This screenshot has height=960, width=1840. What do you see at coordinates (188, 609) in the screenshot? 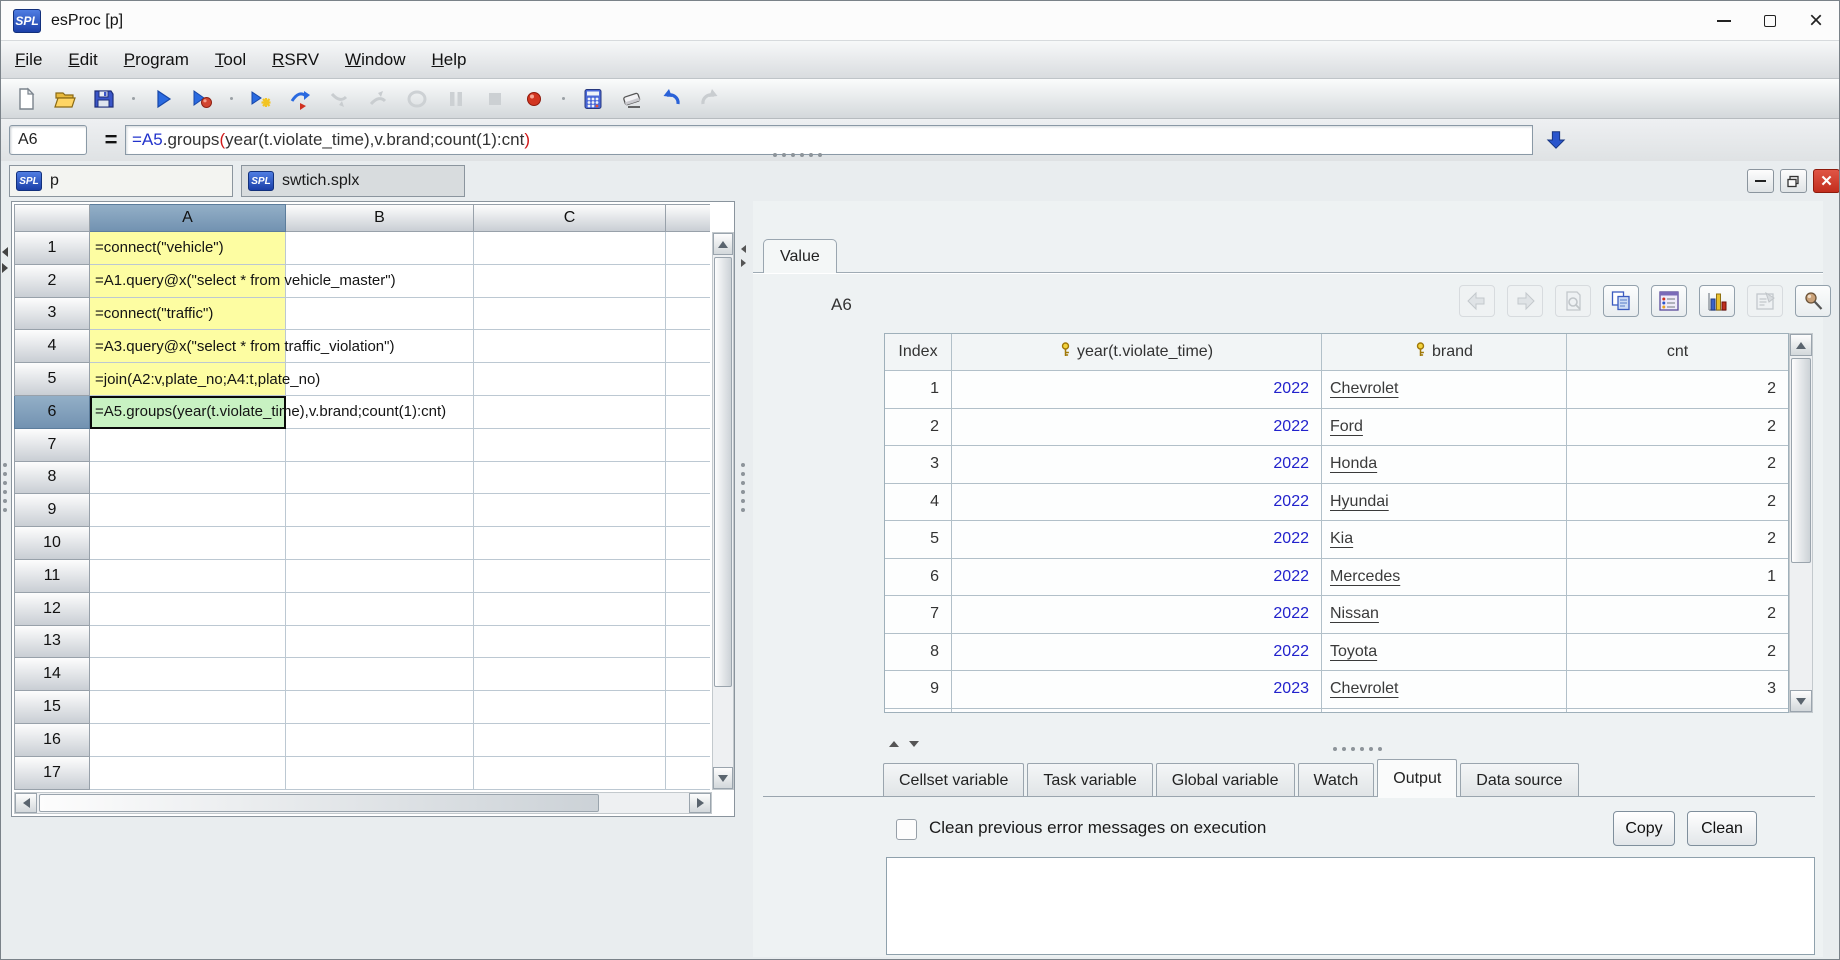
I see `cell-A12` at bounding box center [188, 609].